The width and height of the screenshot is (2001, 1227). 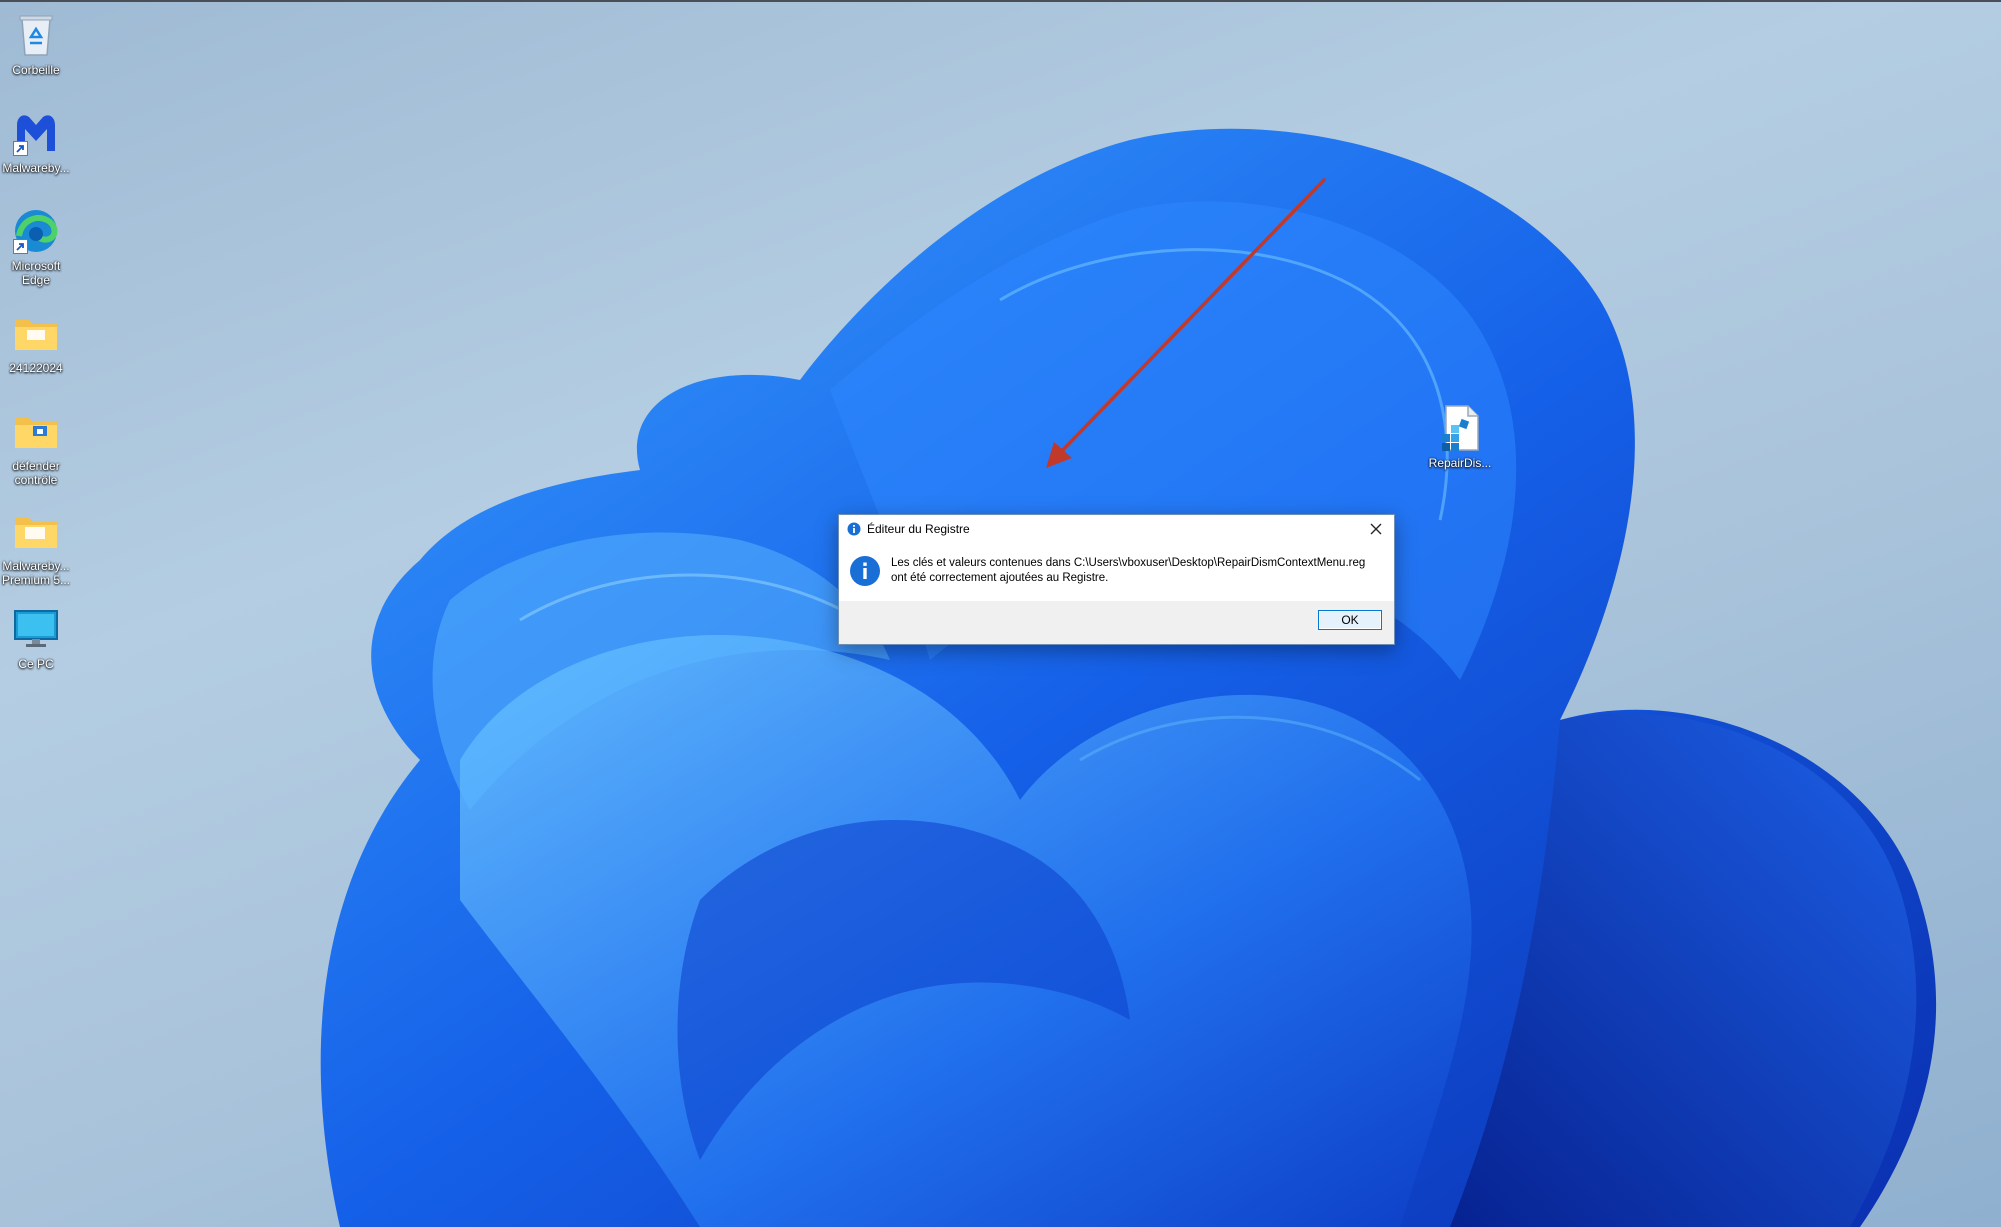 I want to click on dialog-footer: OK, so click(x=1116, y=622).